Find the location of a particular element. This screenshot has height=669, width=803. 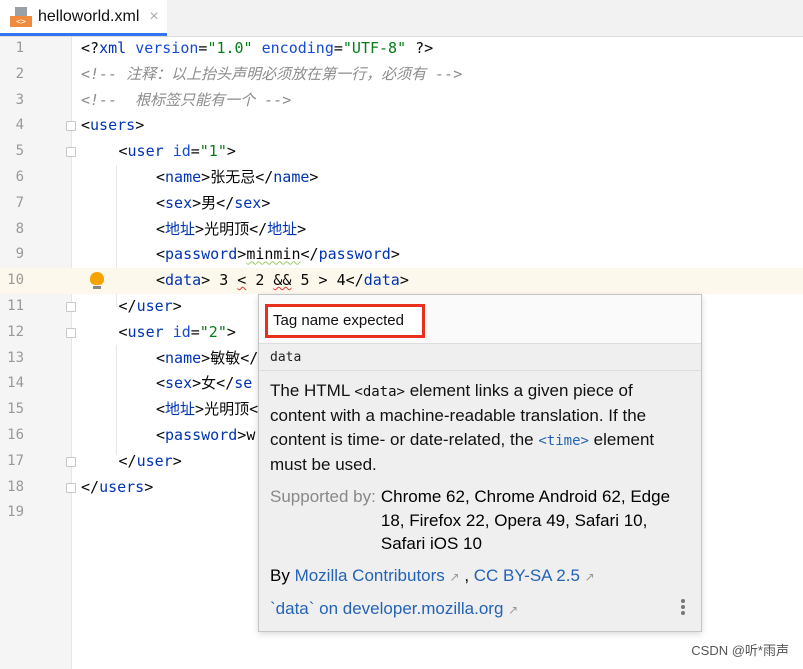

code-token: password is located at coordinates (201, 254).